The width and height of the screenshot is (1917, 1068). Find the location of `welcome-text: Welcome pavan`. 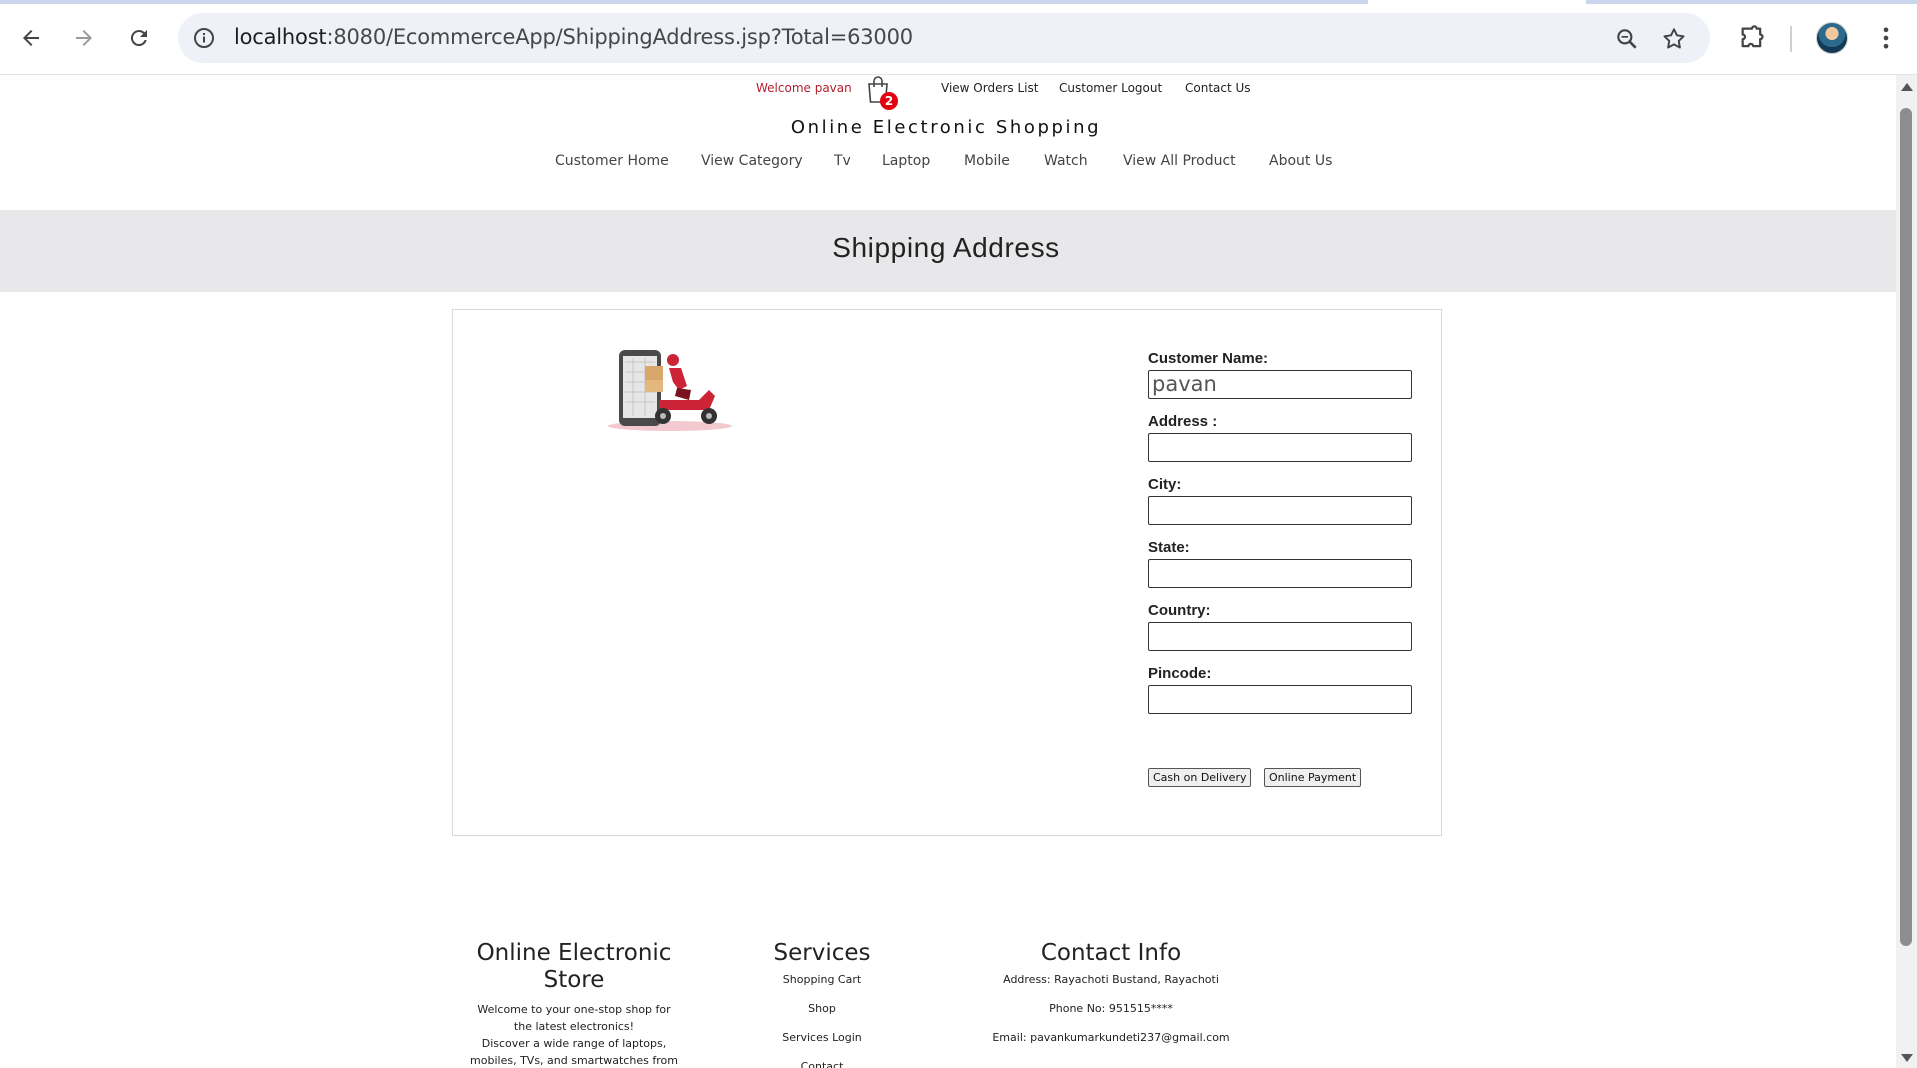

welcome-text: Welcome pavan is located at coordinates (804, 88).